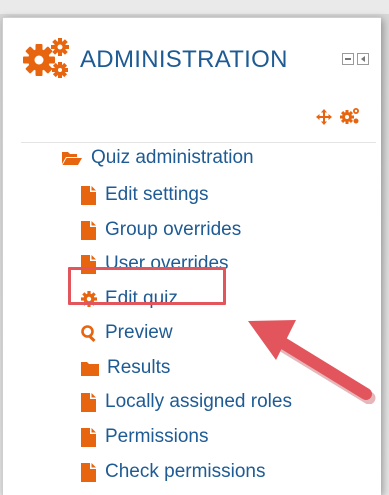 This screenshot has height=495, width=389. What do you see at coordinates (139, 332) in the screenshot?
I see `tree-item-label: Preview` at bounding box center [139, 332].